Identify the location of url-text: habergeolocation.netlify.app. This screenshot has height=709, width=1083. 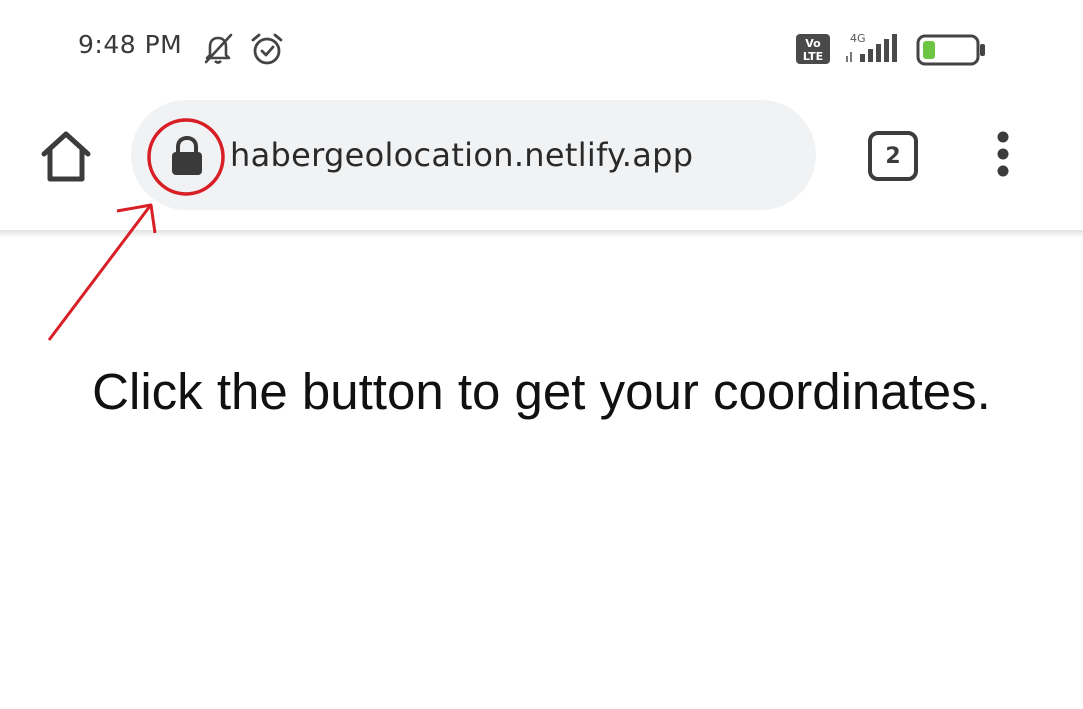
(461, 155).